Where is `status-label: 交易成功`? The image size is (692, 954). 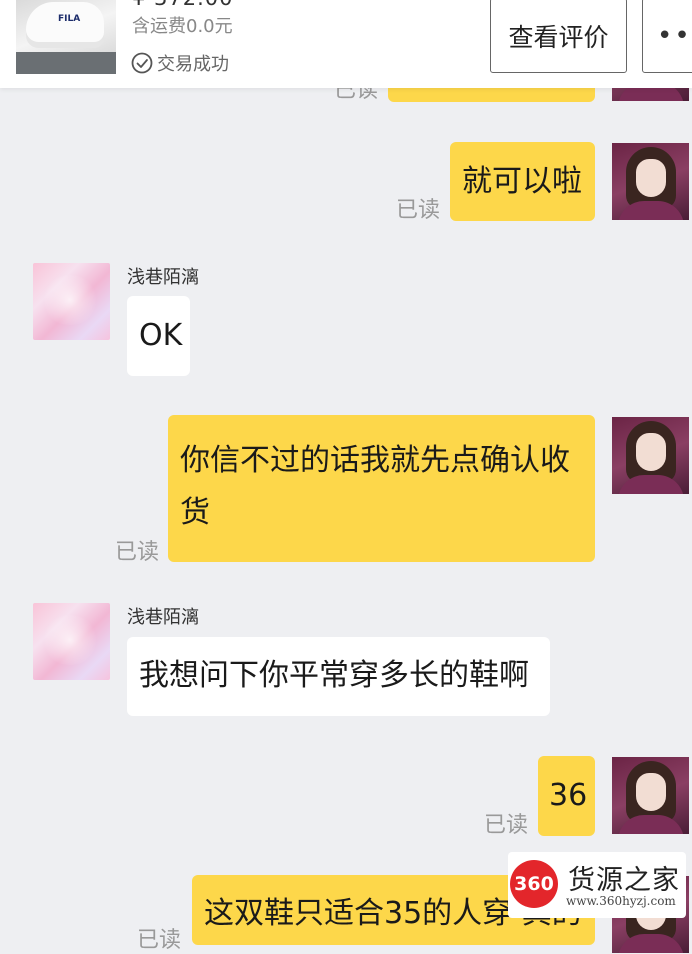 status-label: 交易成功 is located at coordinates (193, 64).